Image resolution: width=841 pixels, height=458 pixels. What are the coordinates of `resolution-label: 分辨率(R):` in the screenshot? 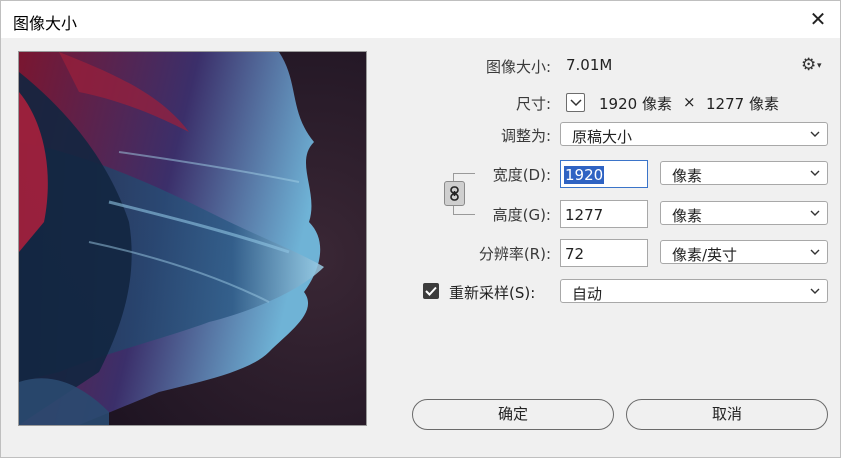 It's located at (514, 254).